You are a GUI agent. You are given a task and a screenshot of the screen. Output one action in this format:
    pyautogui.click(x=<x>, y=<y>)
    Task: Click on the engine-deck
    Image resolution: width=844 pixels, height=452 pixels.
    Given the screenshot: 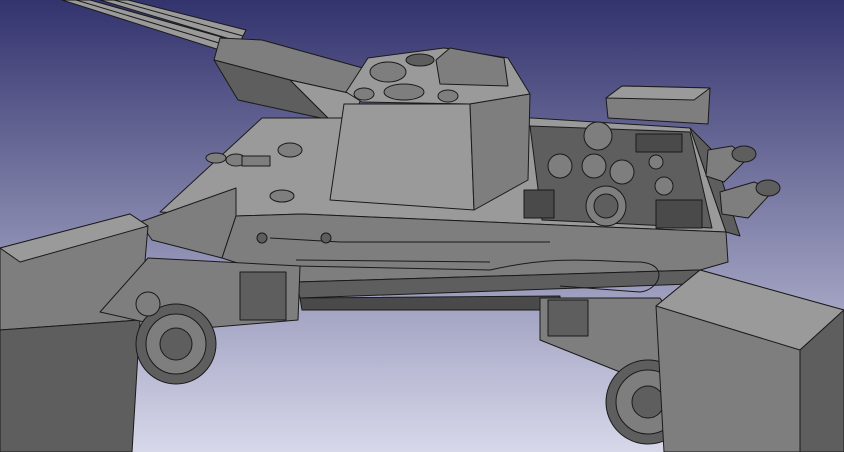 What is the action you would take?
    pyautogui.click(x=618, y=175)
    